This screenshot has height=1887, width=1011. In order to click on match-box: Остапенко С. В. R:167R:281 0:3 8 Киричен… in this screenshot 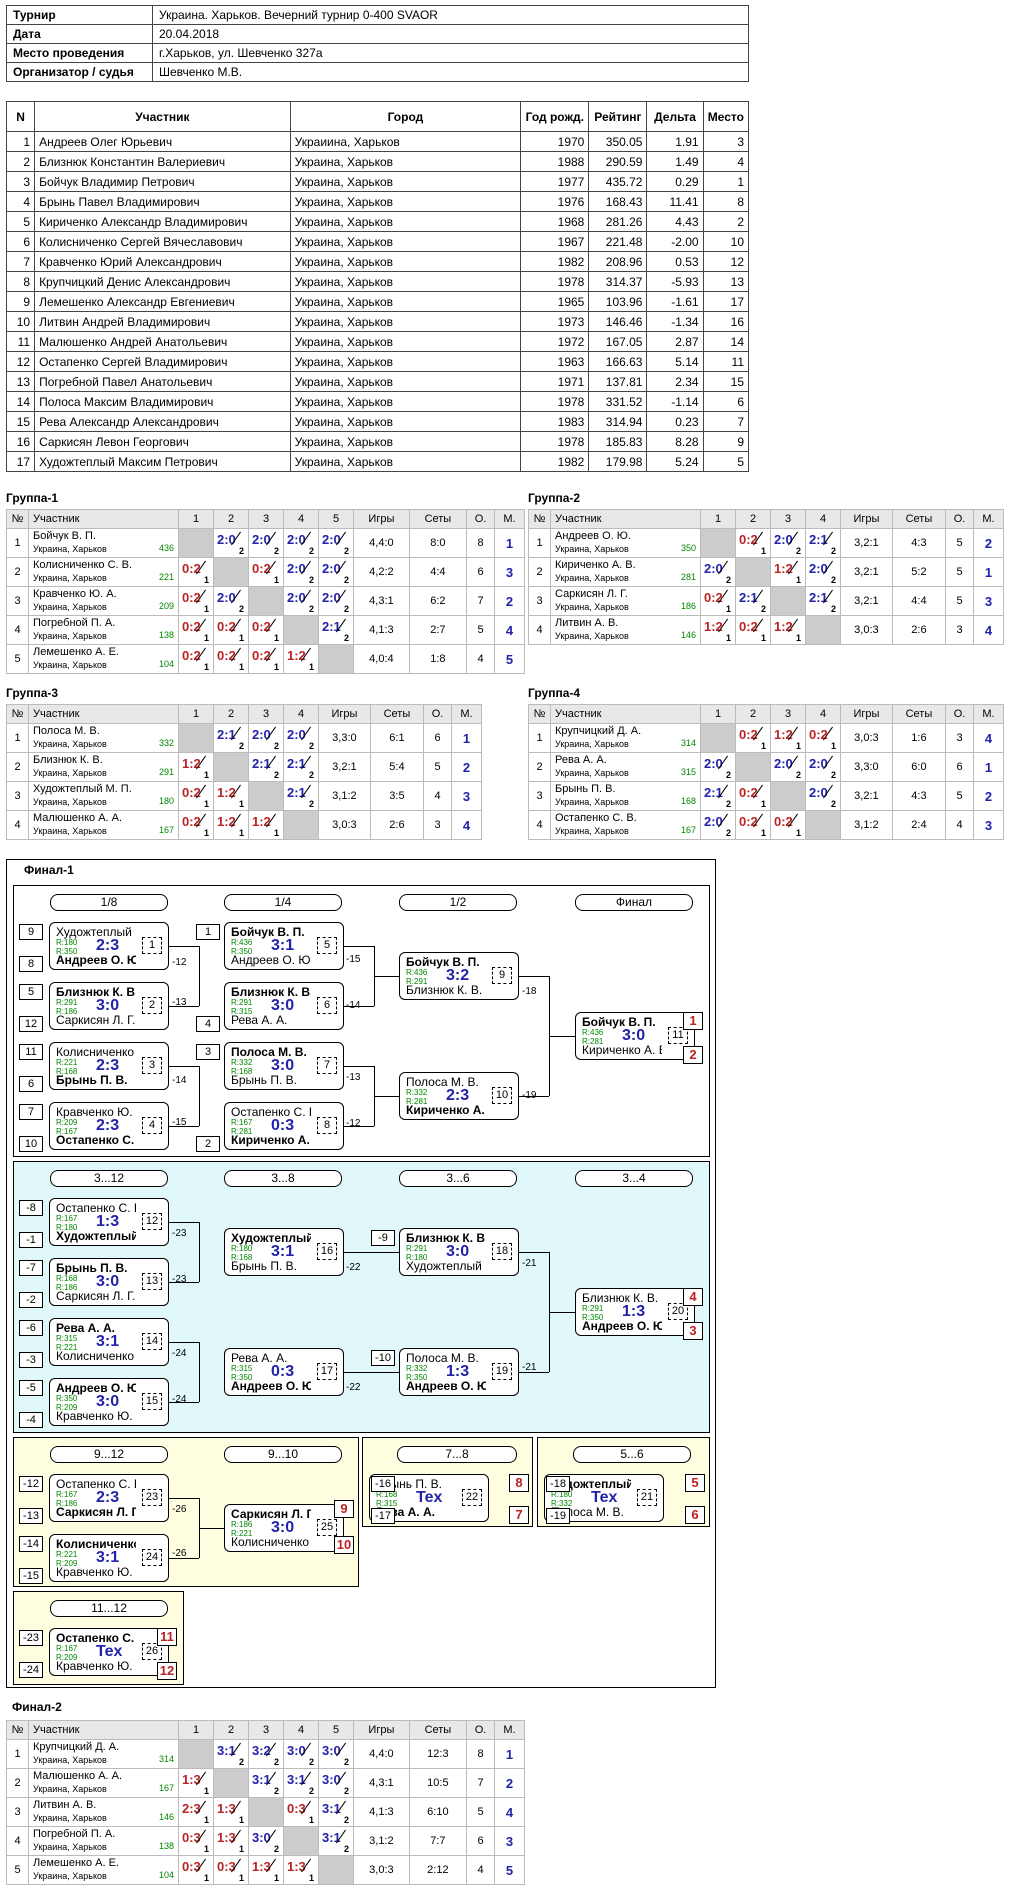, I will do `click(284, 1126)`.